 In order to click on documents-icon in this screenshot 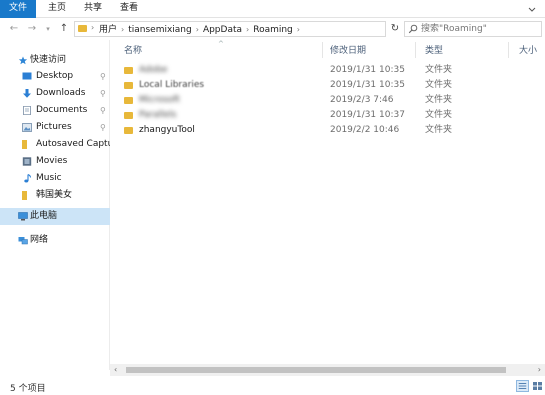, I will do `click(27, 110)`.